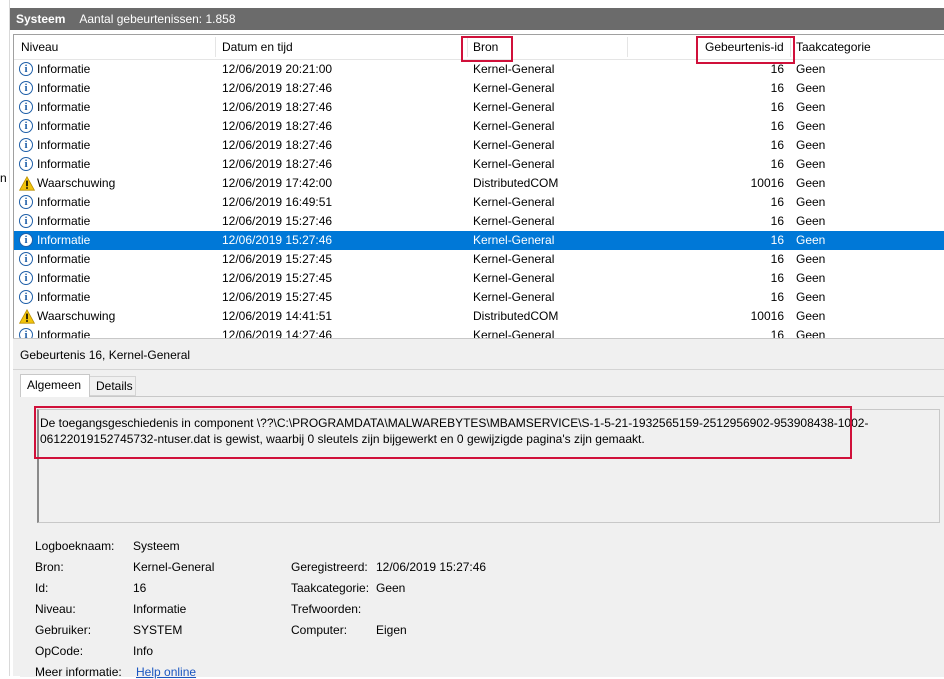 Image resolution: width=944 pixels, height=679 pixels. Describe the element at coordinates (833, 47) in the screenshot. I see `column-header-category: Taakcategorie` at that location.